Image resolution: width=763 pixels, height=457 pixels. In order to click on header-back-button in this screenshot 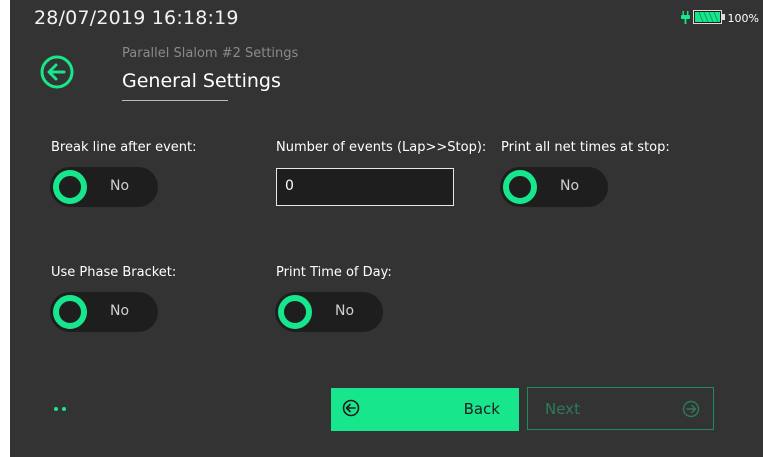, I will do `click(57, 72)`.